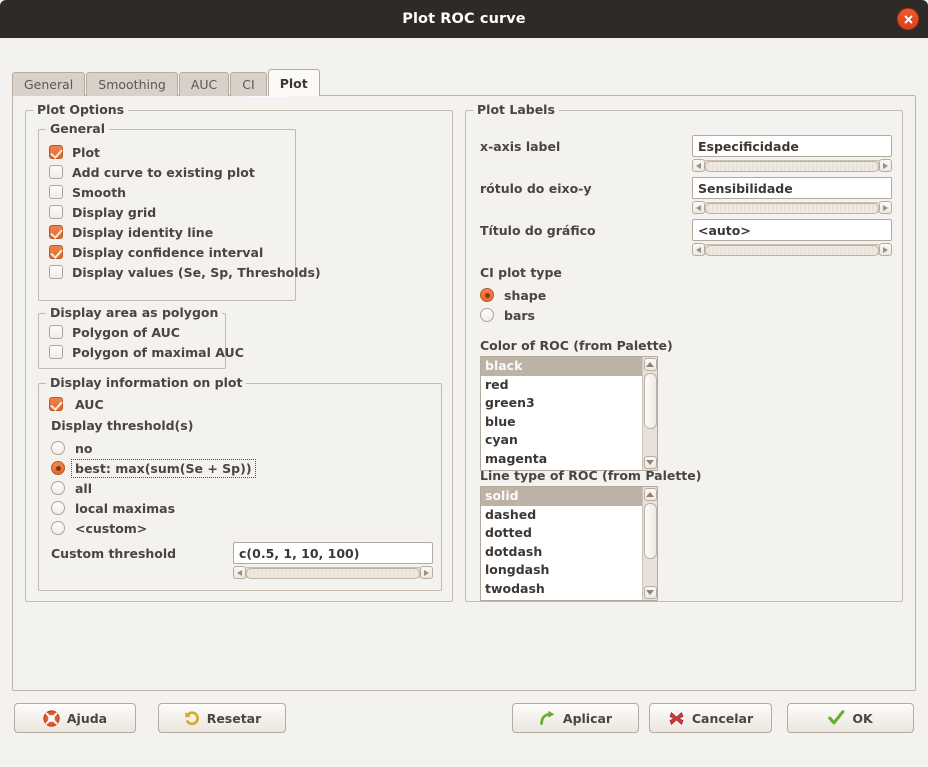  Describe the element at coordinates (58, 528) in the screenshot. I see `radio-threshold-custom-dot` at that location.